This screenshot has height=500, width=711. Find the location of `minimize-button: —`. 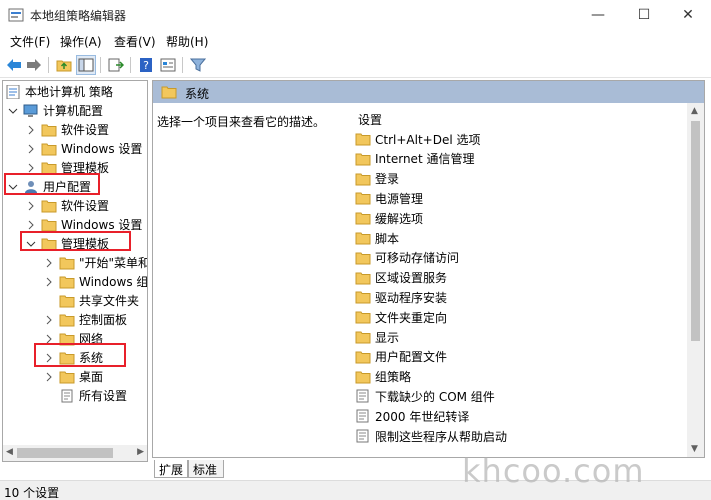

minimize-button: — is located at coordinates (598, 15).